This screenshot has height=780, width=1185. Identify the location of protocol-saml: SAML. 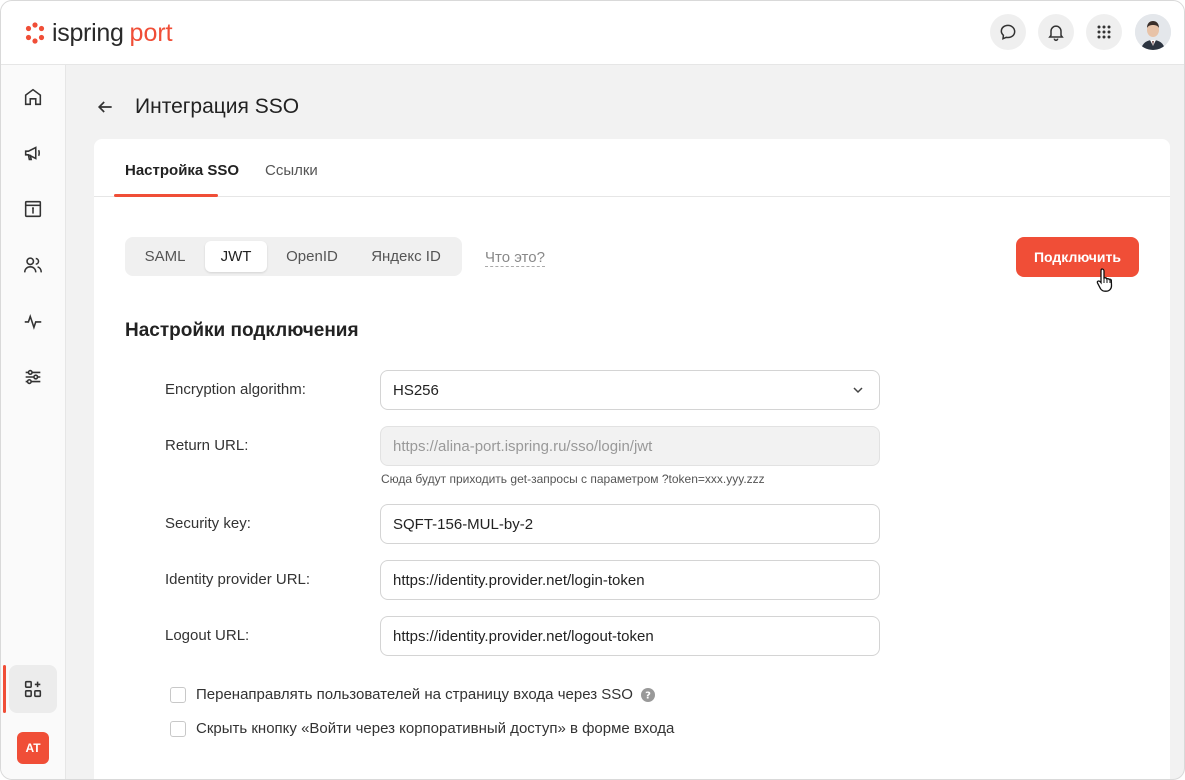
(165, 256).